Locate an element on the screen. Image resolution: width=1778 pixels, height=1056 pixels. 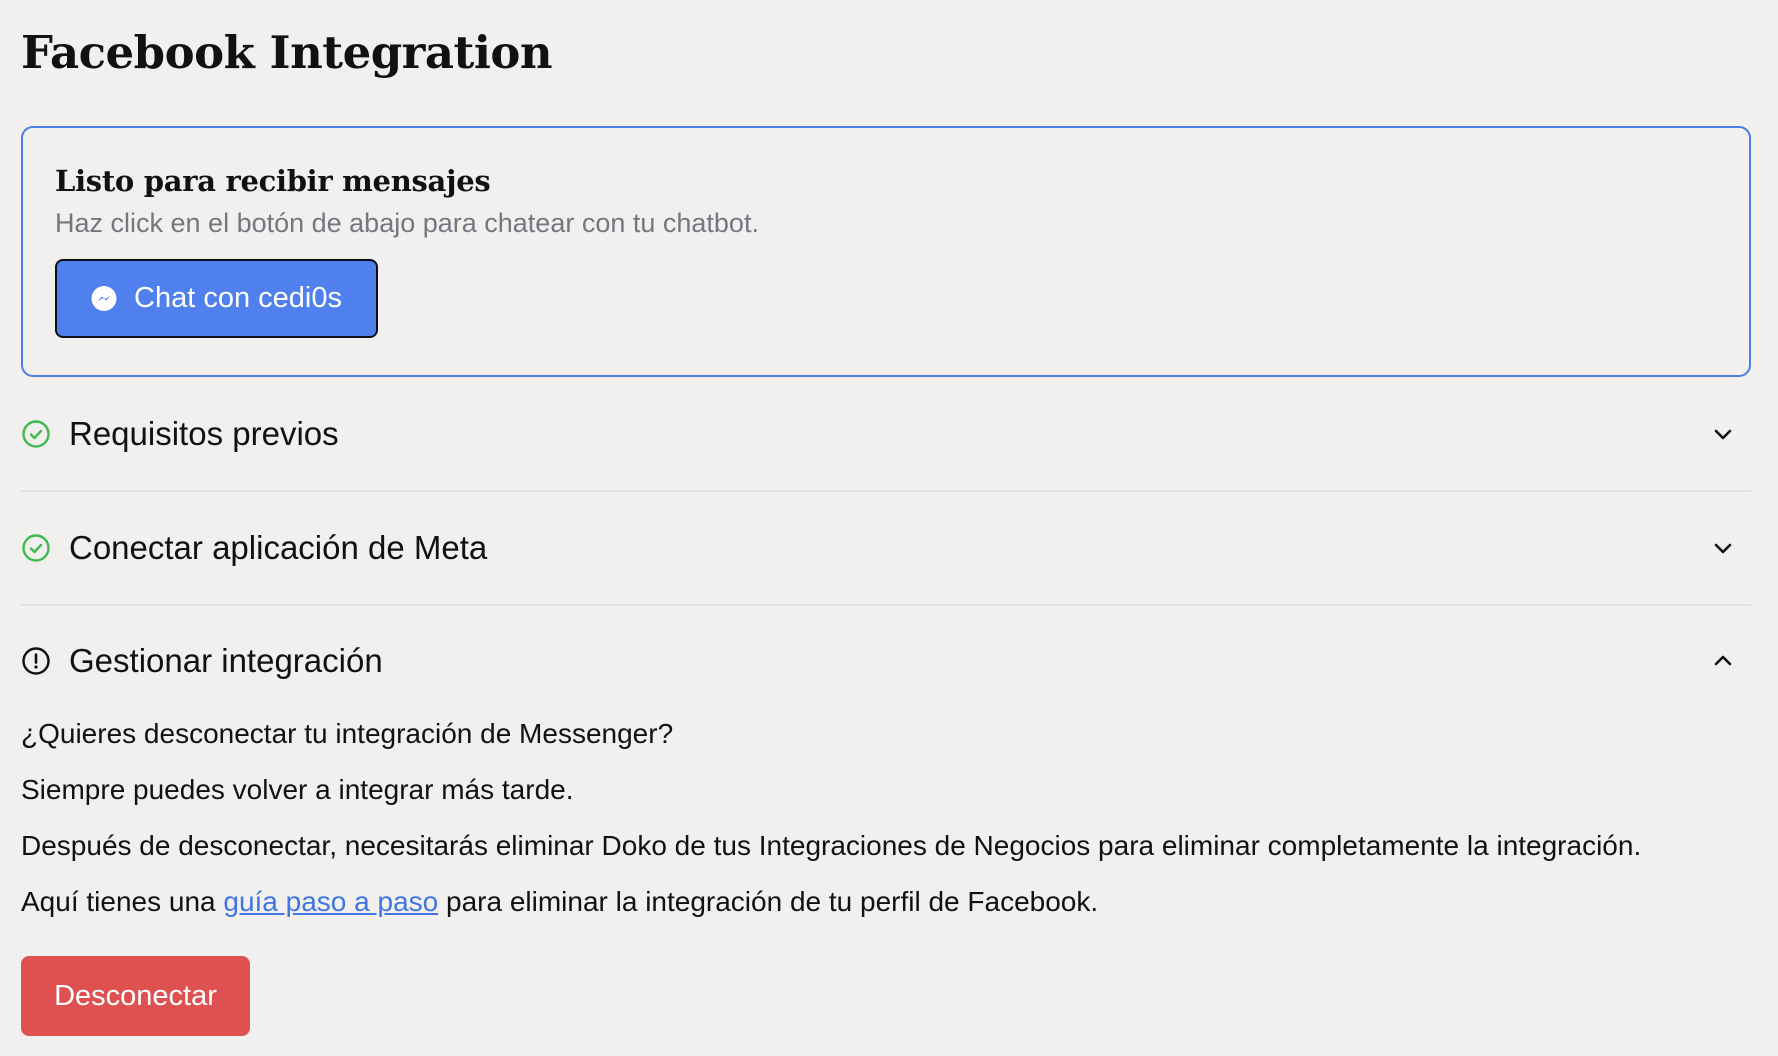
accordion-item-gestionar: Gestionar integración is located at coordinates (886, 661).